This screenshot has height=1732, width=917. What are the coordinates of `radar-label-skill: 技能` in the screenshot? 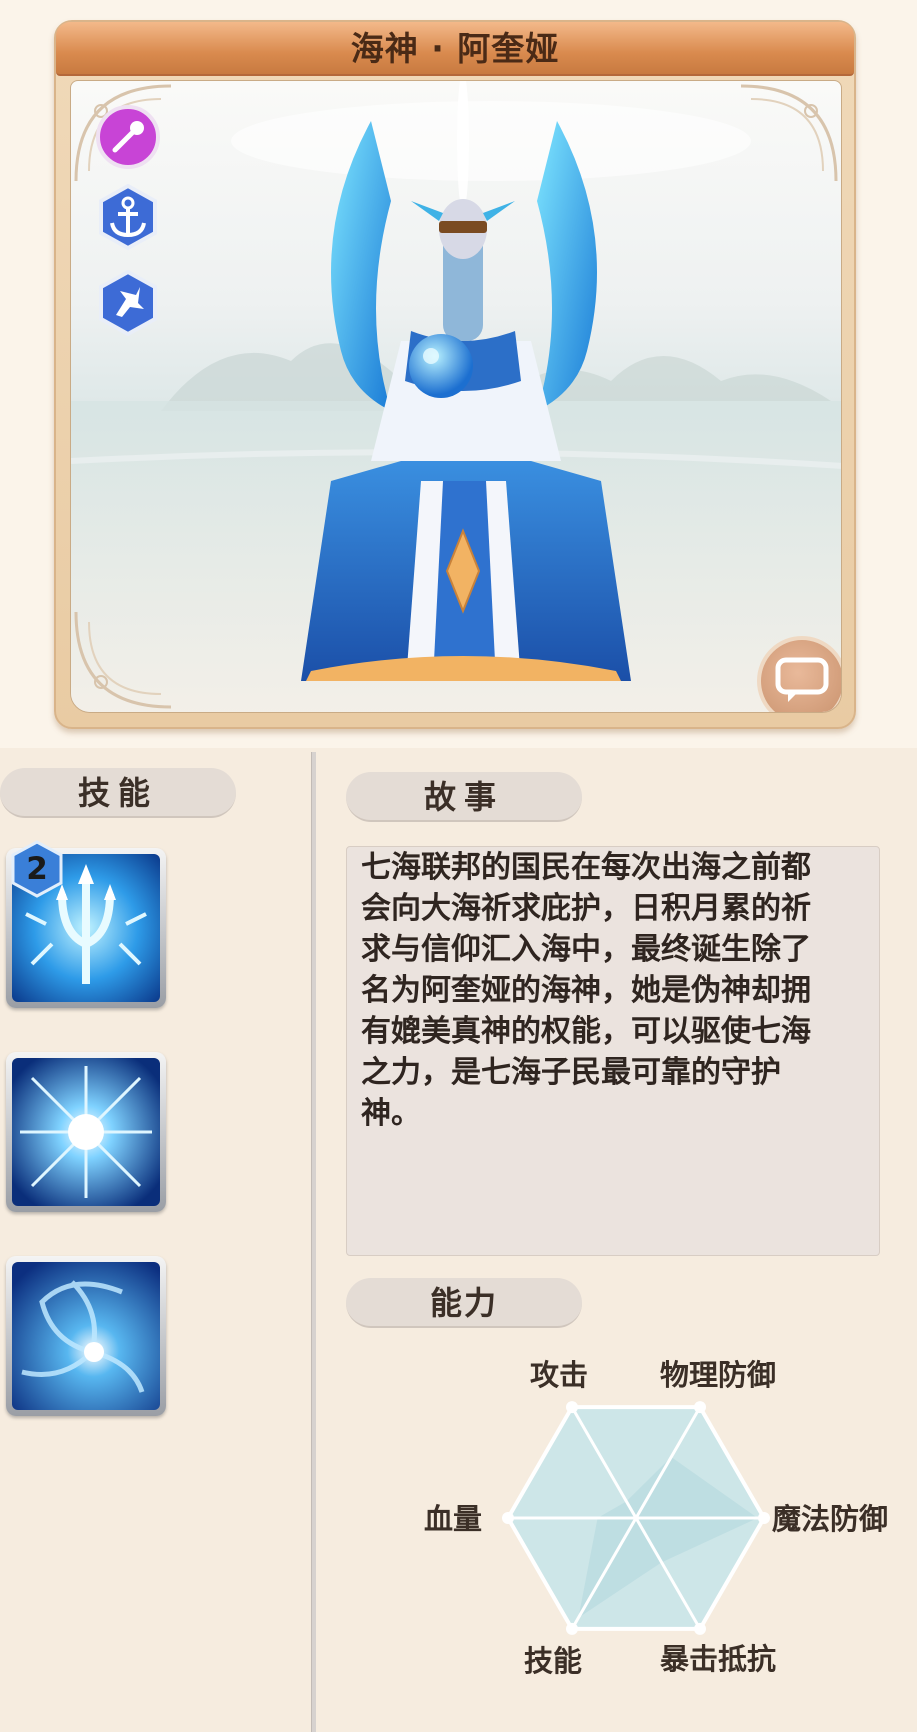 It's located at (553, 1661).